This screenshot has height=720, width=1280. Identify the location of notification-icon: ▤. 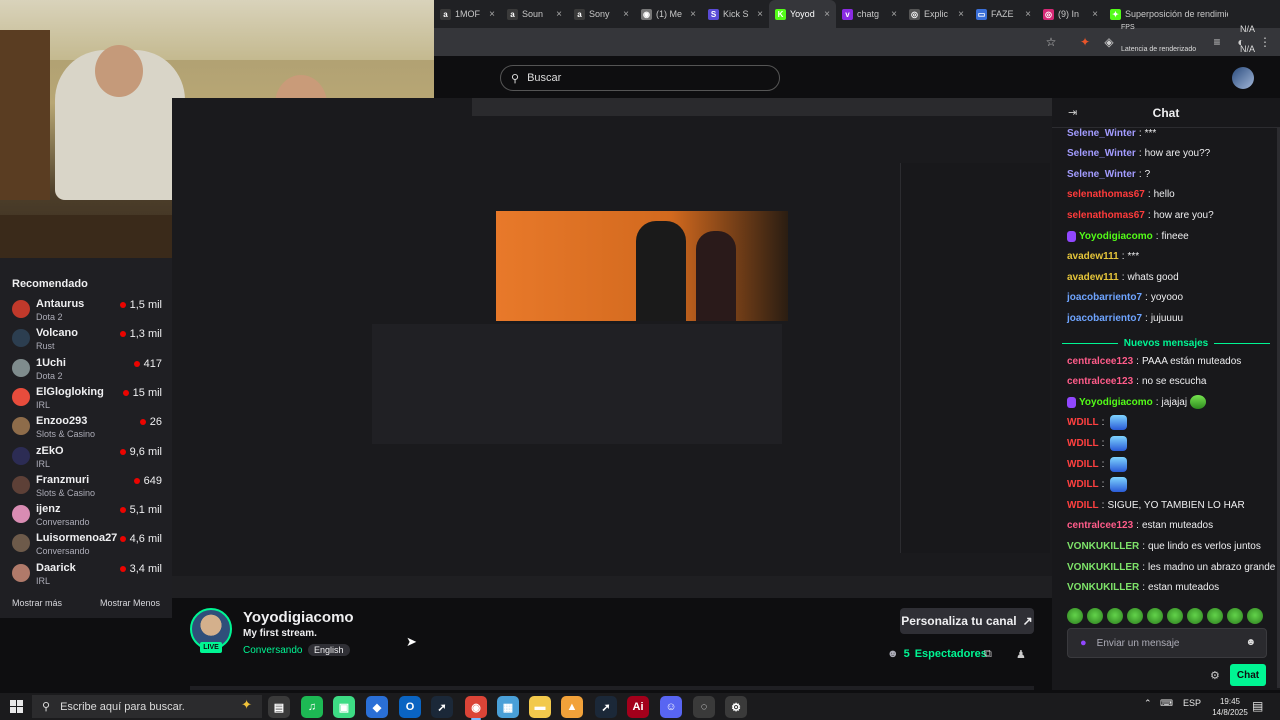
(1257, 706).